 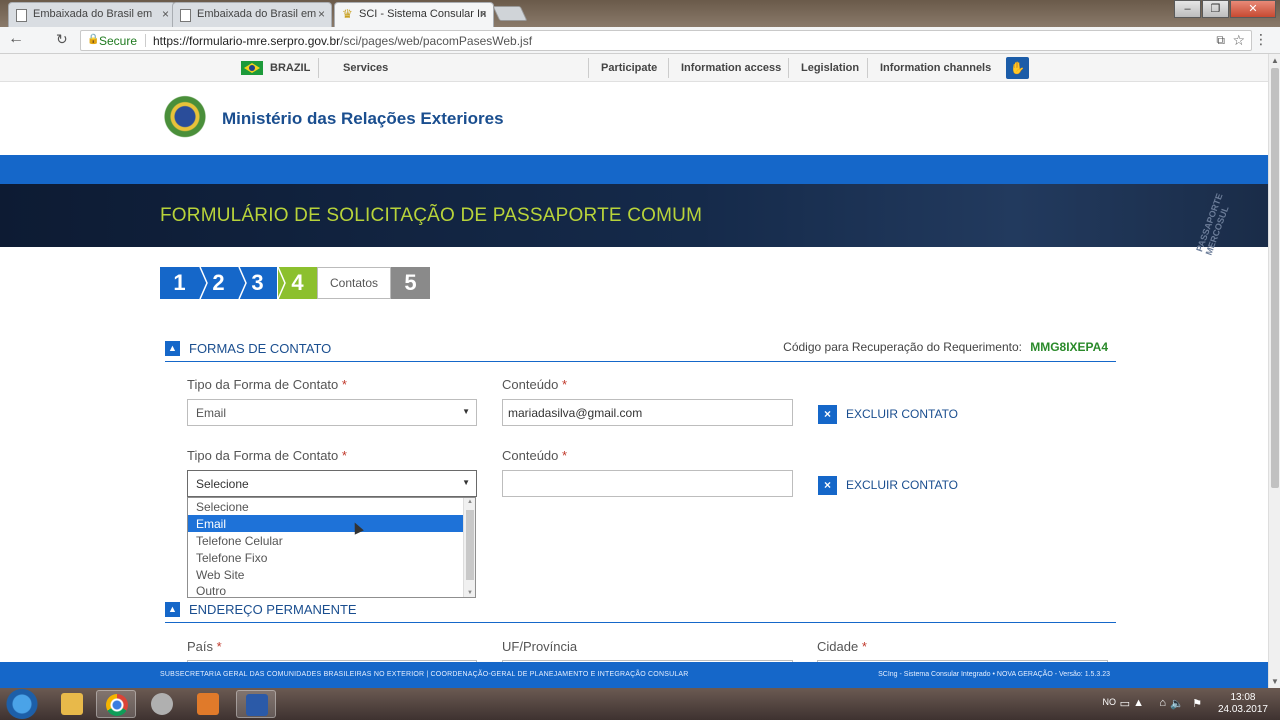 I want to click on recovery-label: Código para Recuperação do Requerimento:, so click(x=902, y=347).